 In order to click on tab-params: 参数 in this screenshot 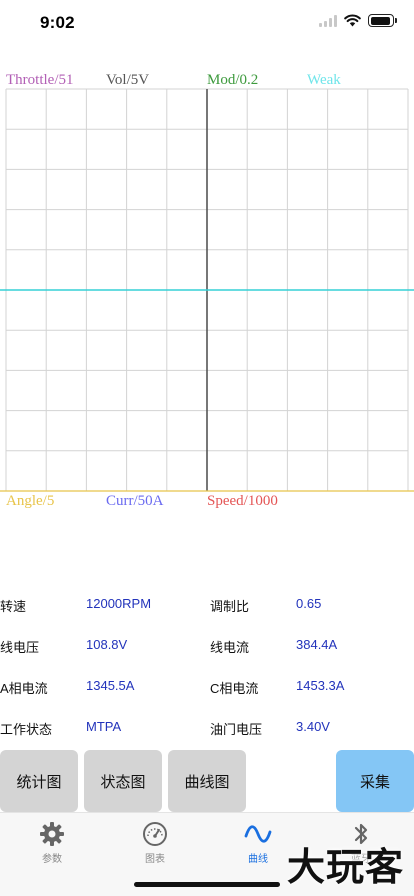, I will do `click(52, 843)`.